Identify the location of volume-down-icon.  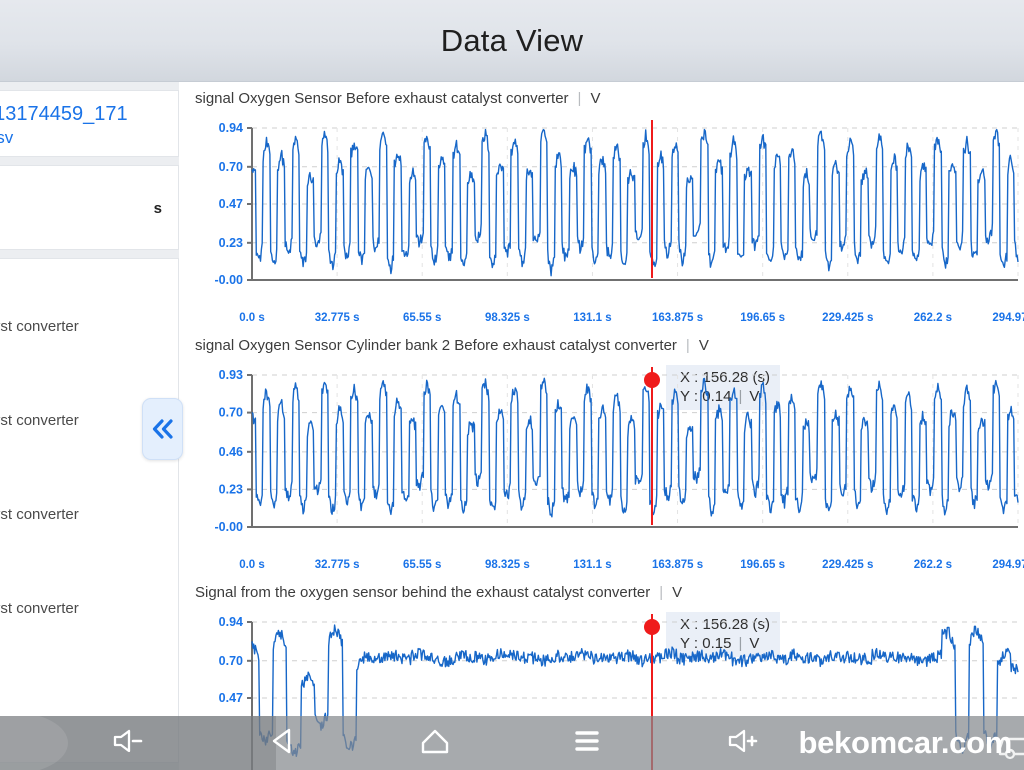
(128, 743).